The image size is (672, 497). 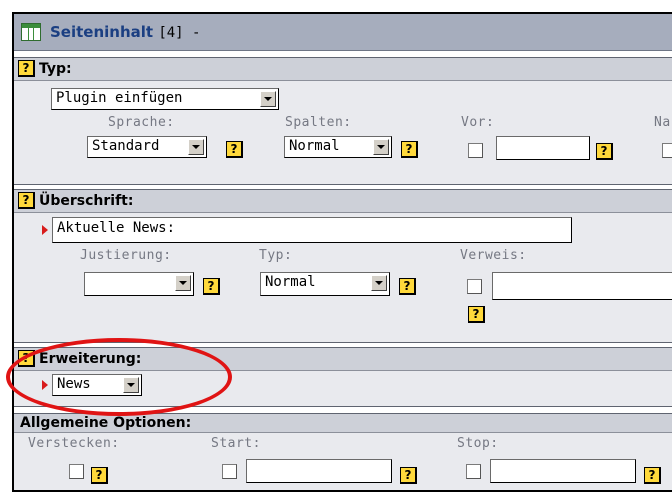 I want to click on allgemeine-section-bar: Allgemeine Optionen:, so click(x=343, y=423).